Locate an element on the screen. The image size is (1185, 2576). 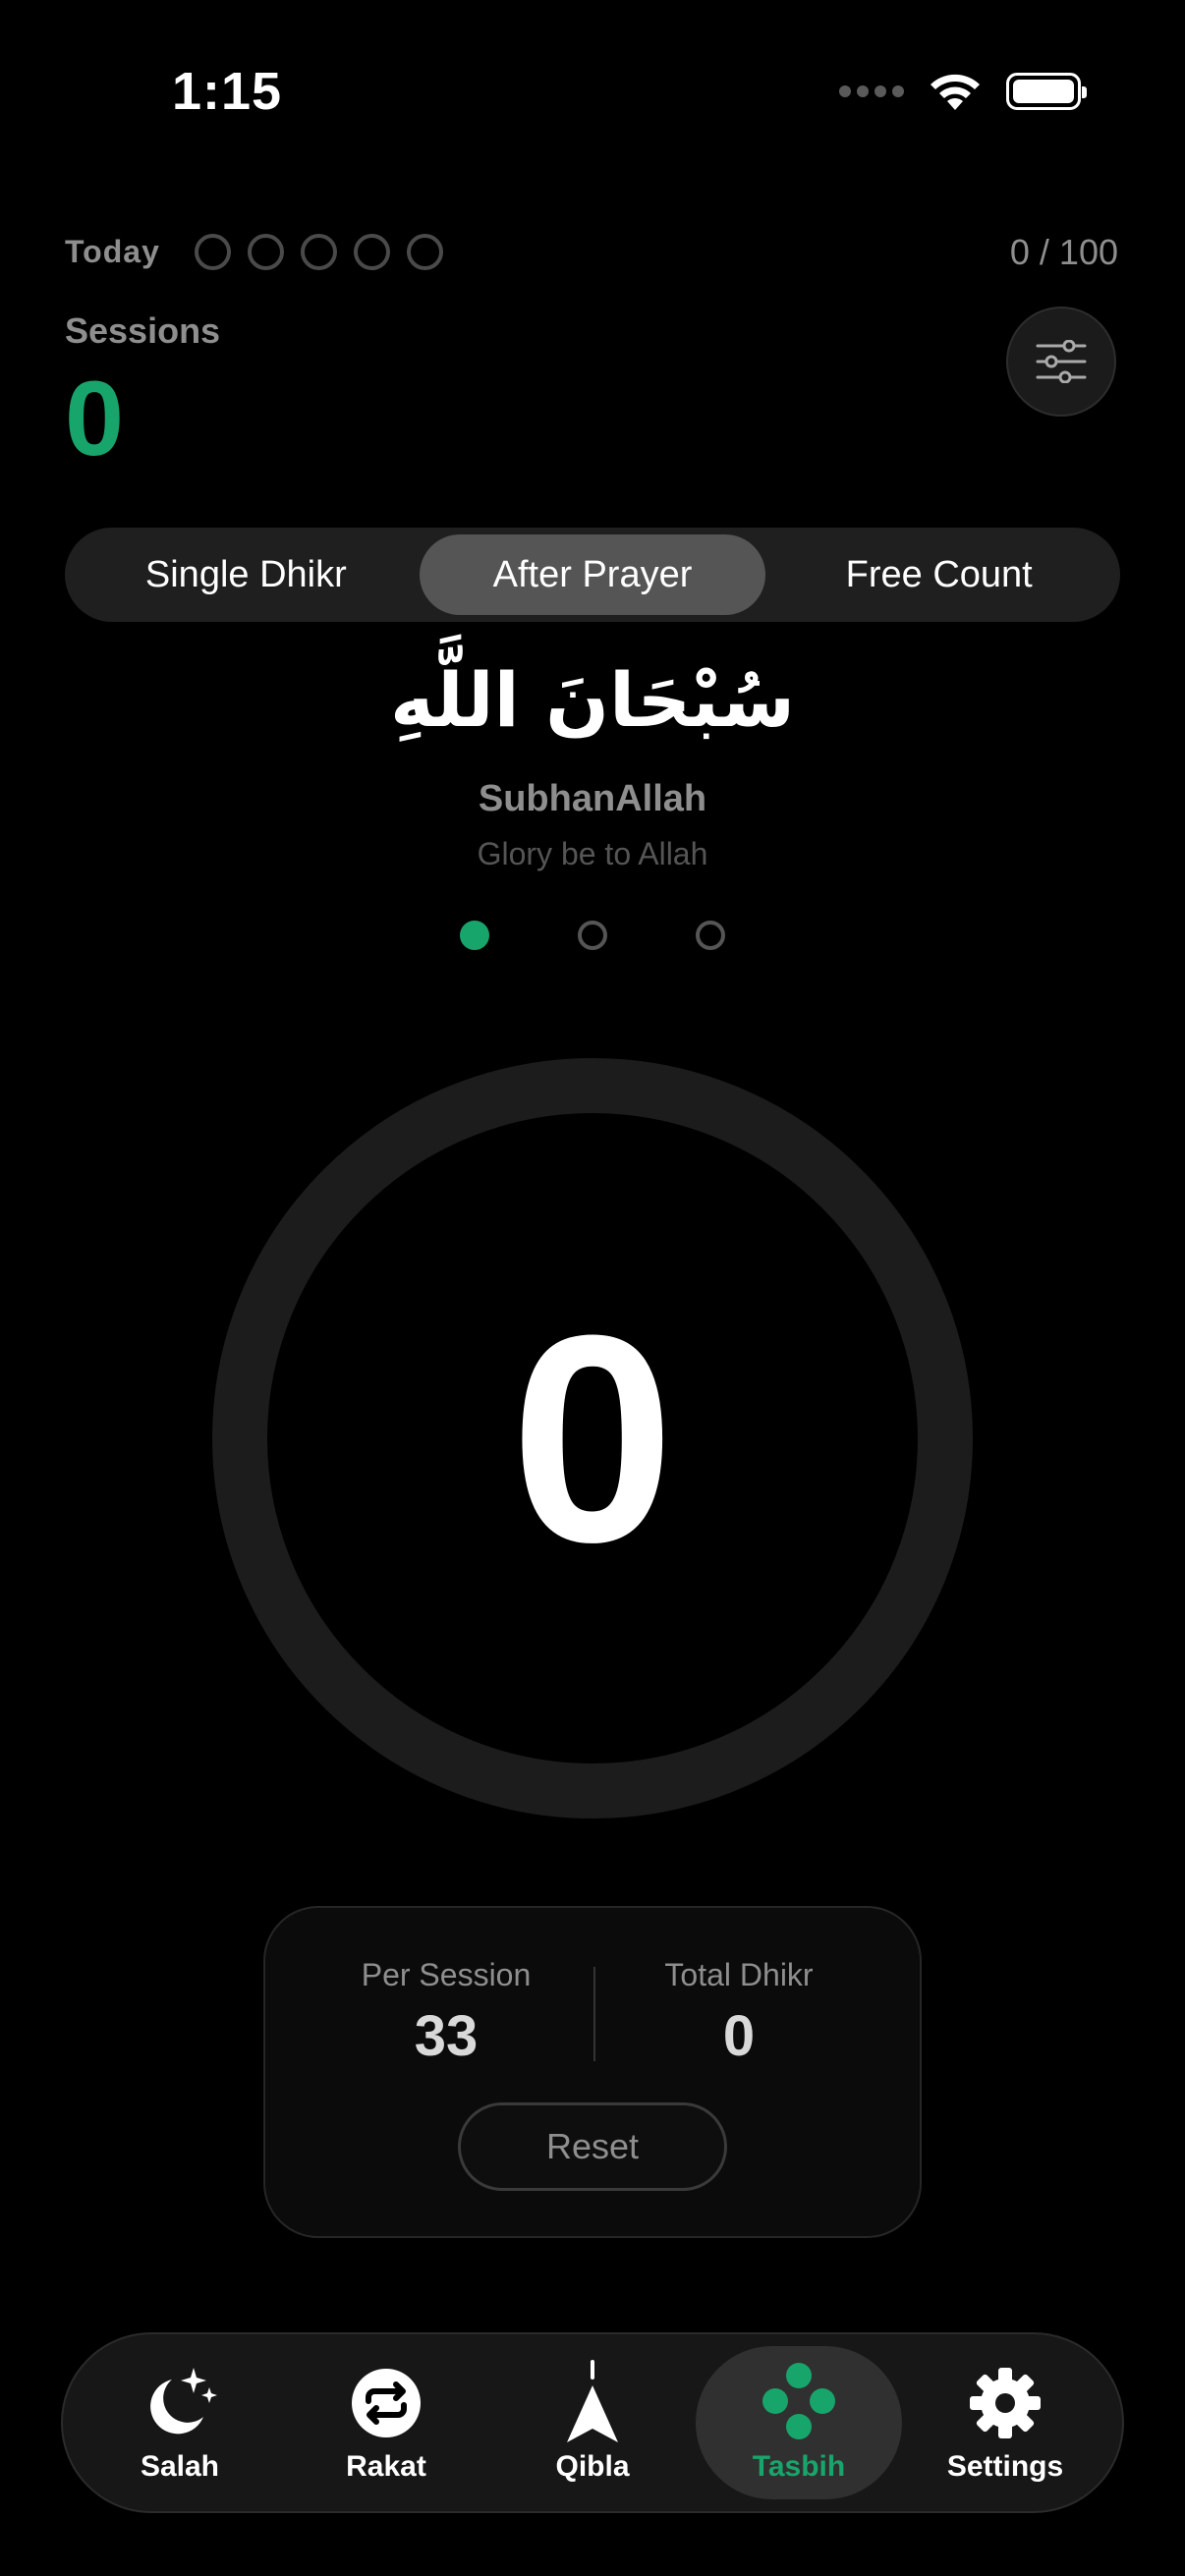
per-session-value: 33 is located at coordinates (447, 2036).